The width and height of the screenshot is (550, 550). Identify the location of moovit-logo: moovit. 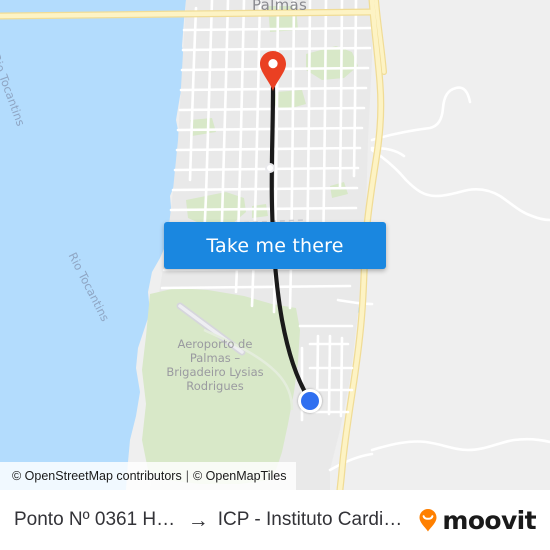
(476, 520).